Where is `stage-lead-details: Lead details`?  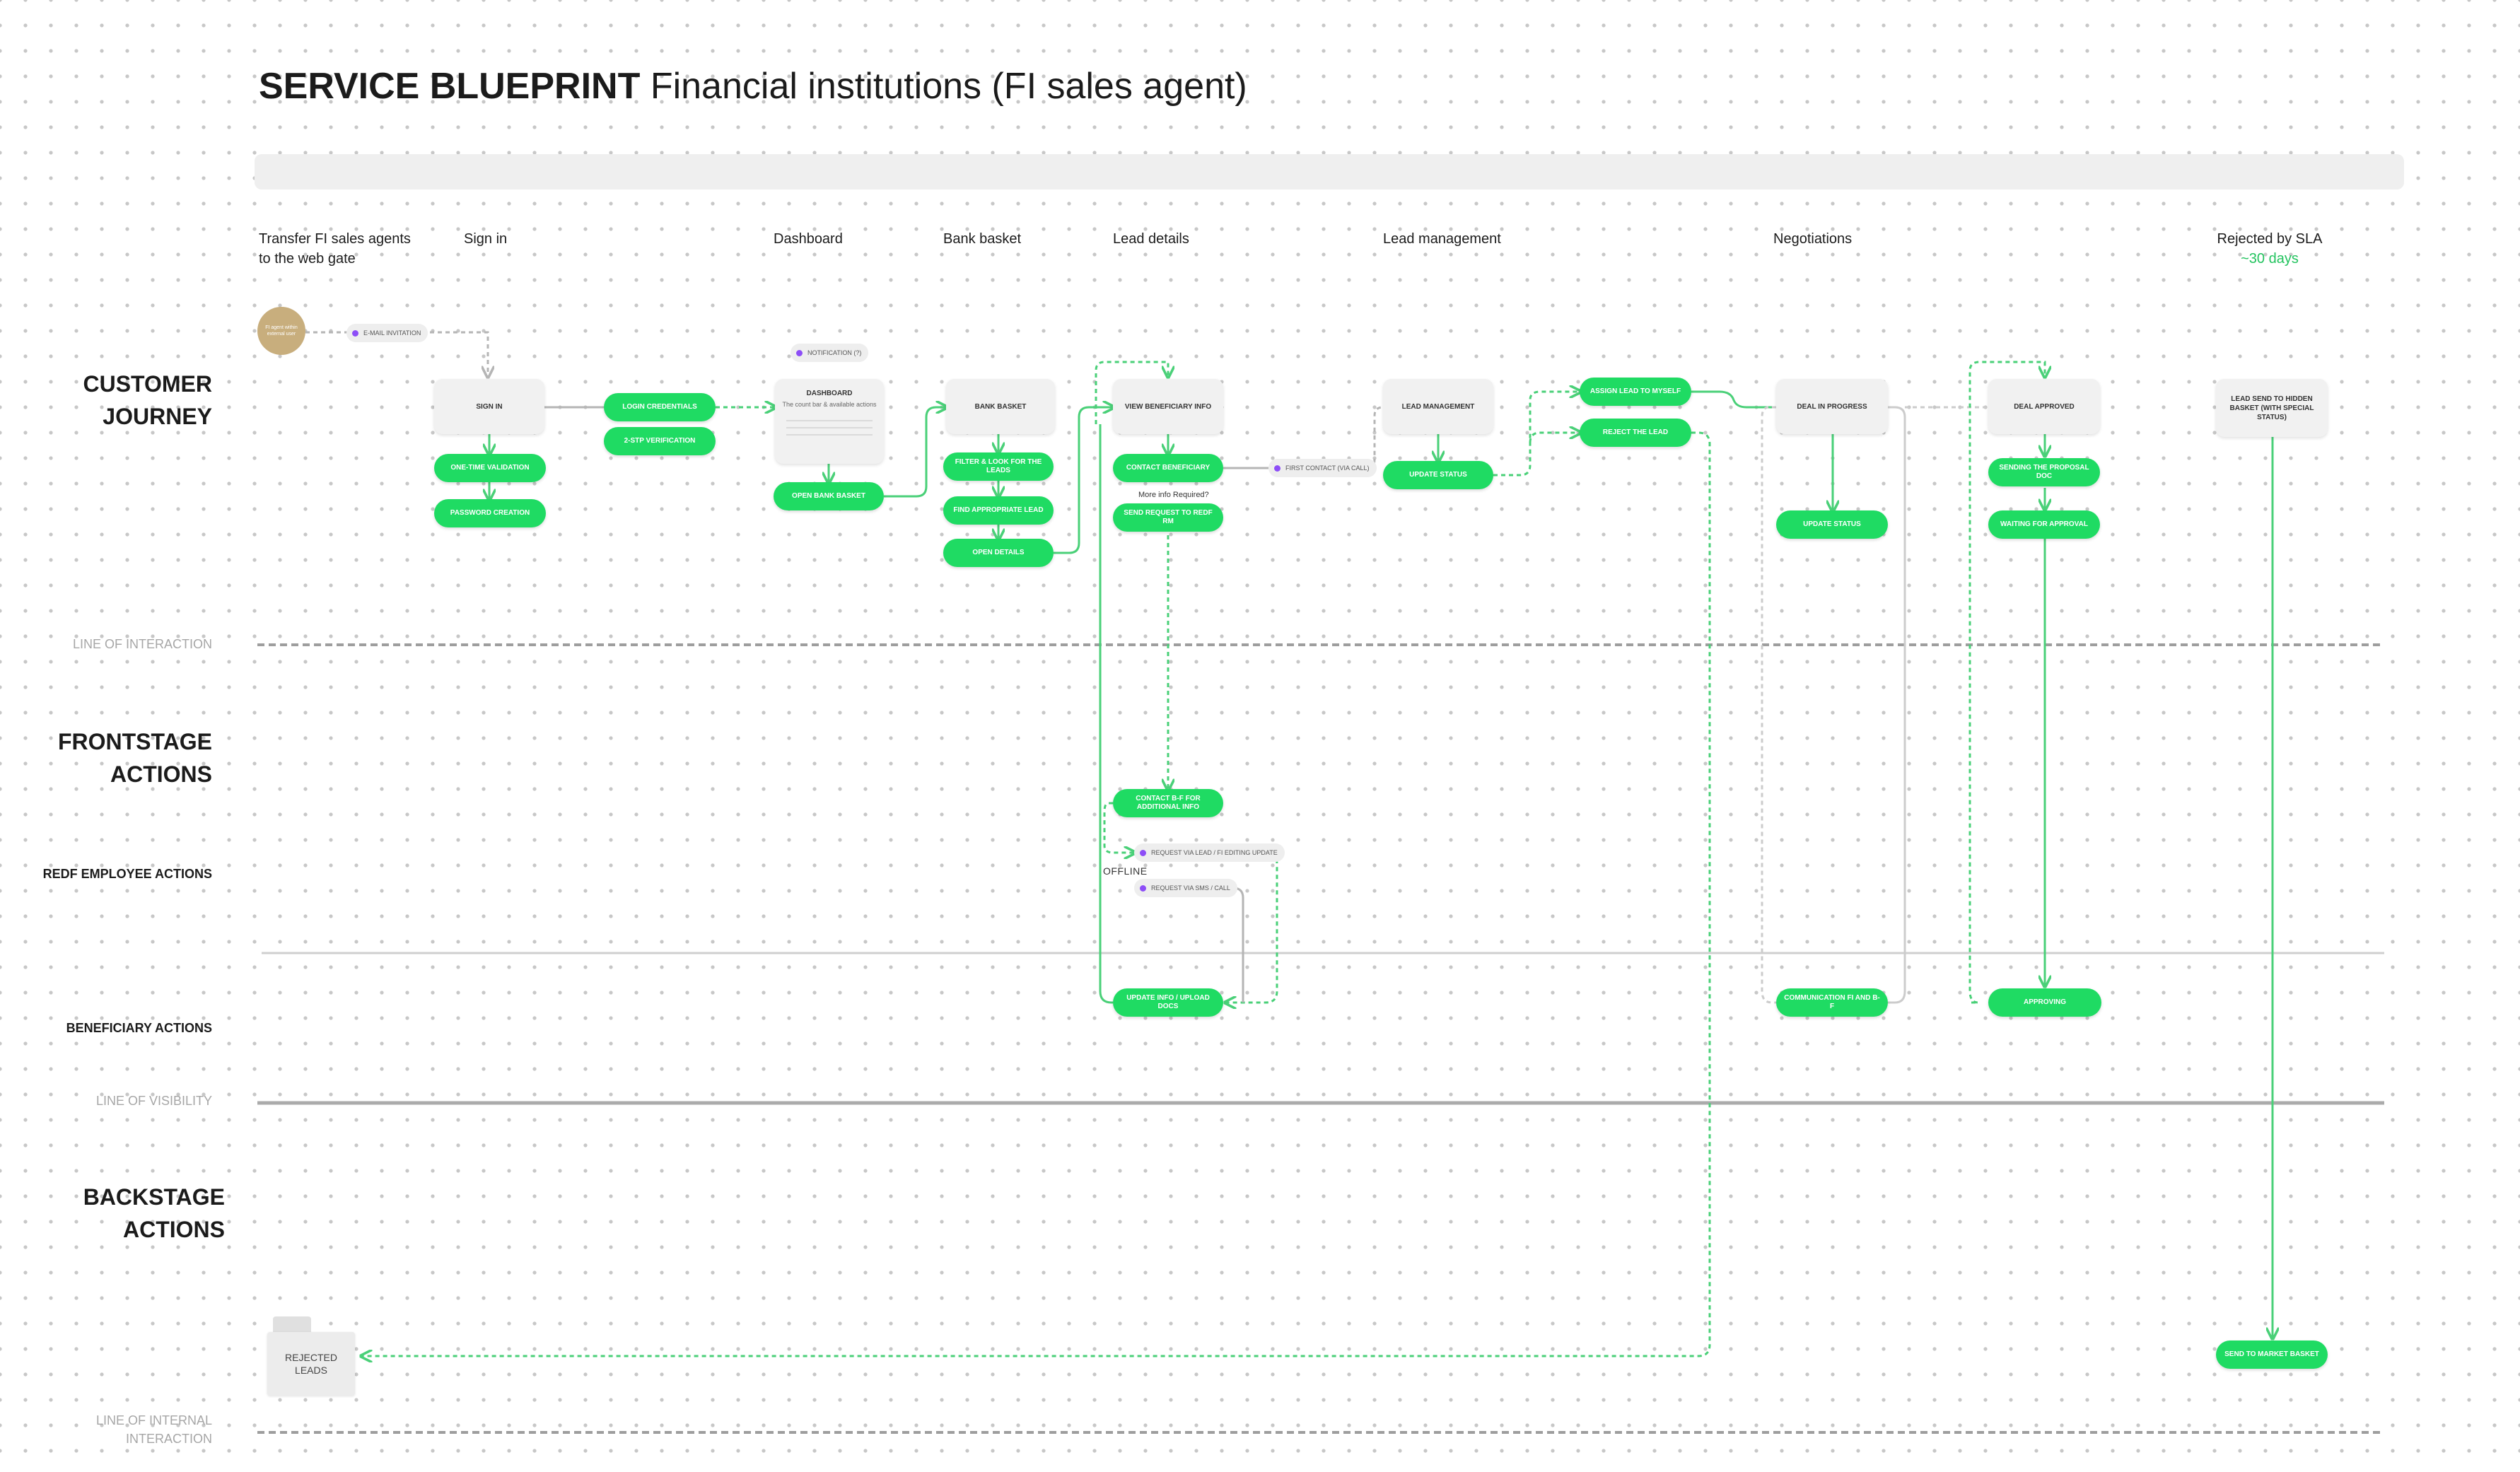 stage-lead-details: Lead details is located at coordinates (1151, 239).